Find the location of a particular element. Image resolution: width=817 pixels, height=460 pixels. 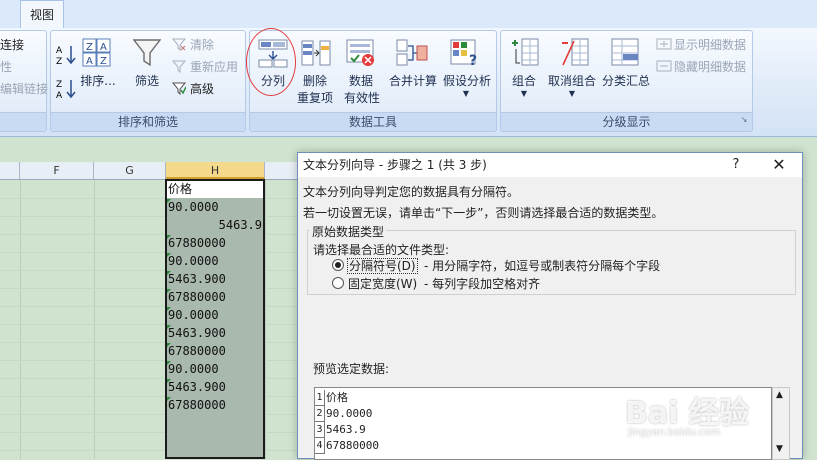

cell-h1: 价格 is located at coordinates (215, 189).